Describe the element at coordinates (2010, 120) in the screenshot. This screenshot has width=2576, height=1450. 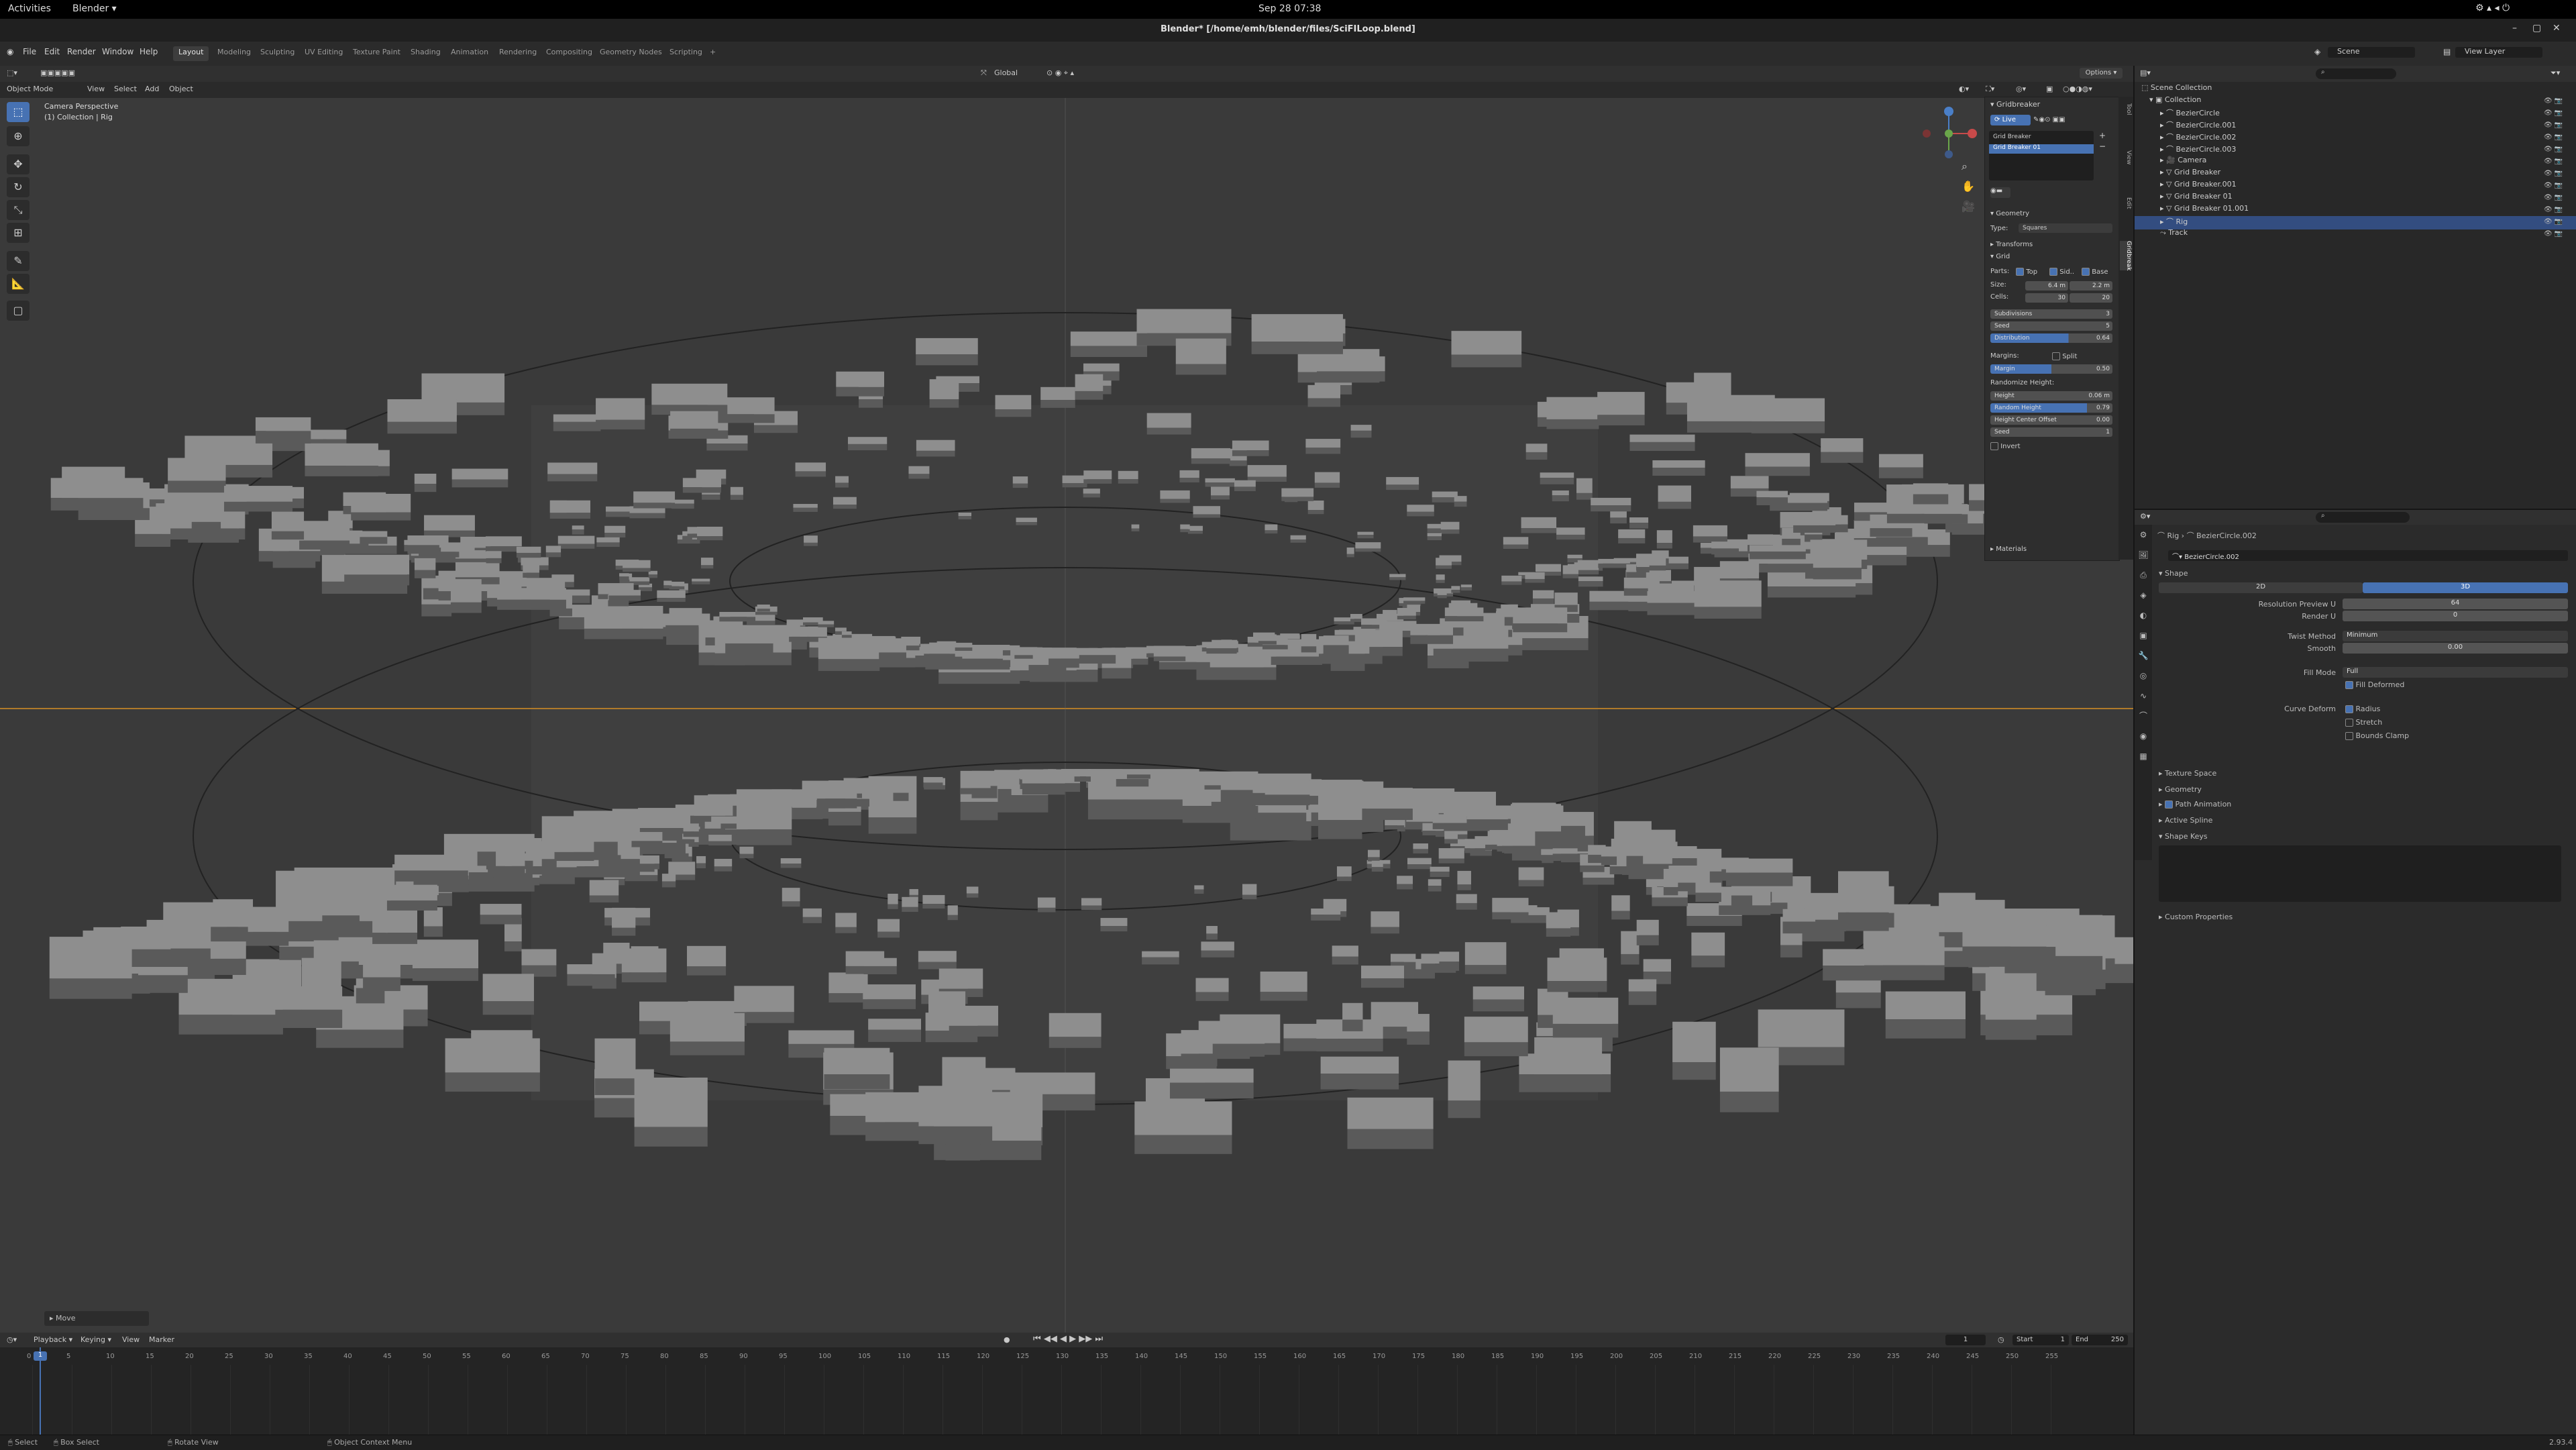
I see `live-toggle: ⟳ Live` at that location.